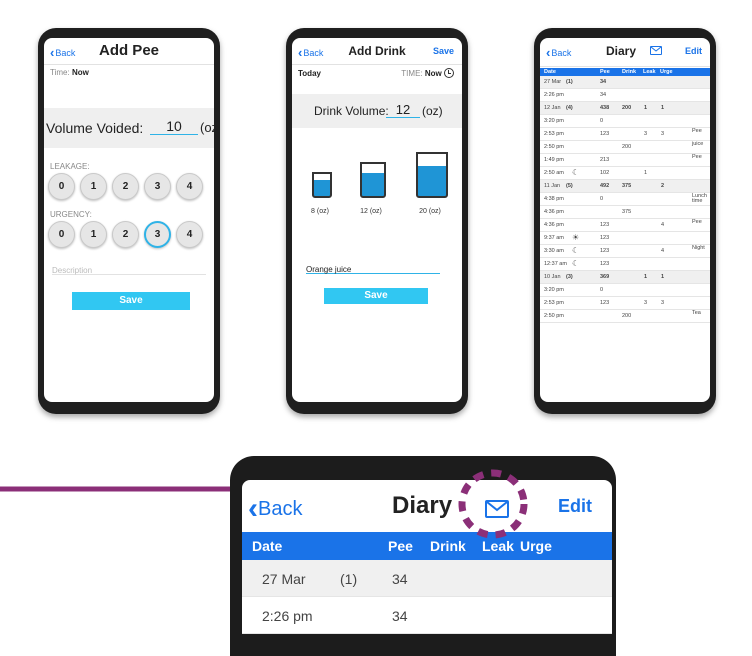  What do you see at coordinates (71, 214) in the screenshot?
I see `urgency-label: URGENCY:` at bounding box center [71, 214].